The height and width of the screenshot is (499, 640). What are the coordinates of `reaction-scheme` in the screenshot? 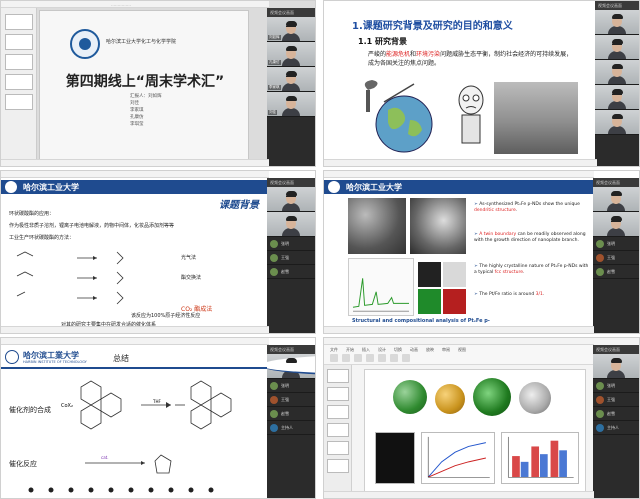 It's located at (70, 278).